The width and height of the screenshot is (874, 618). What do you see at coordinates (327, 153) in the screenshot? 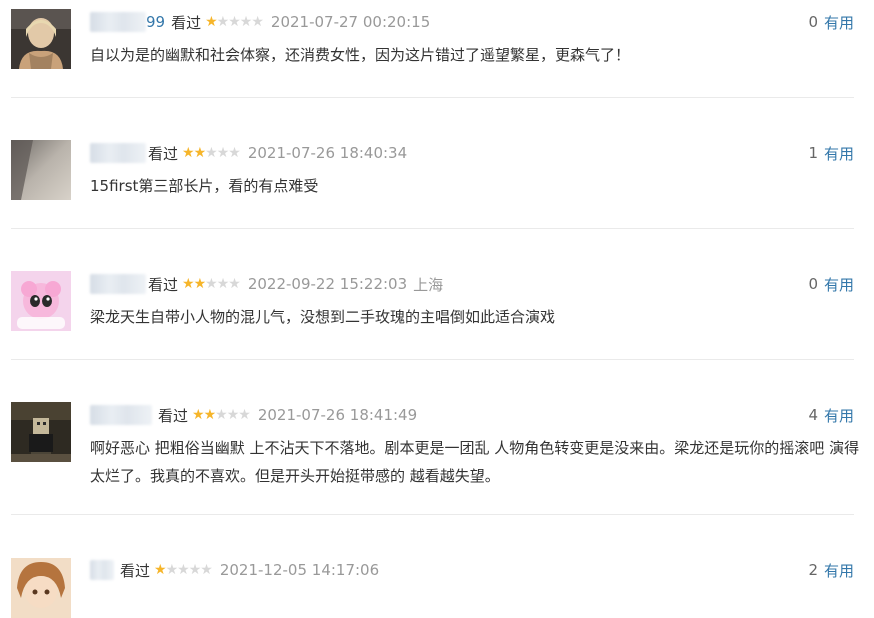
I see `comment-date: 2021-07-26 18:40:34` at bounding box center [327, 153].